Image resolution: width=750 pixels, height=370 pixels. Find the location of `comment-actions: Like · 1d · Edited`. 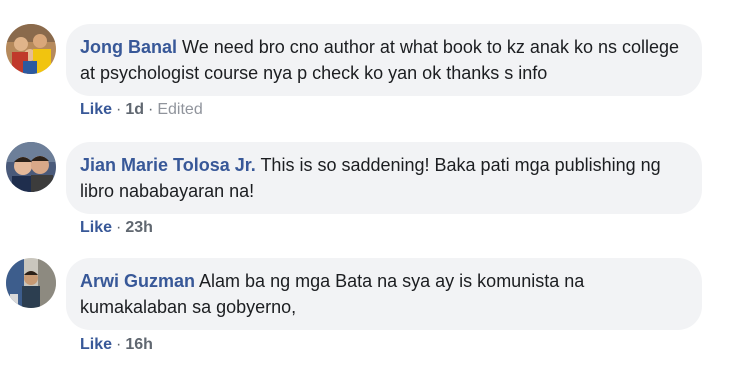

comment-actions: Like · 1d · Edited is located at coordinates (141, 110).